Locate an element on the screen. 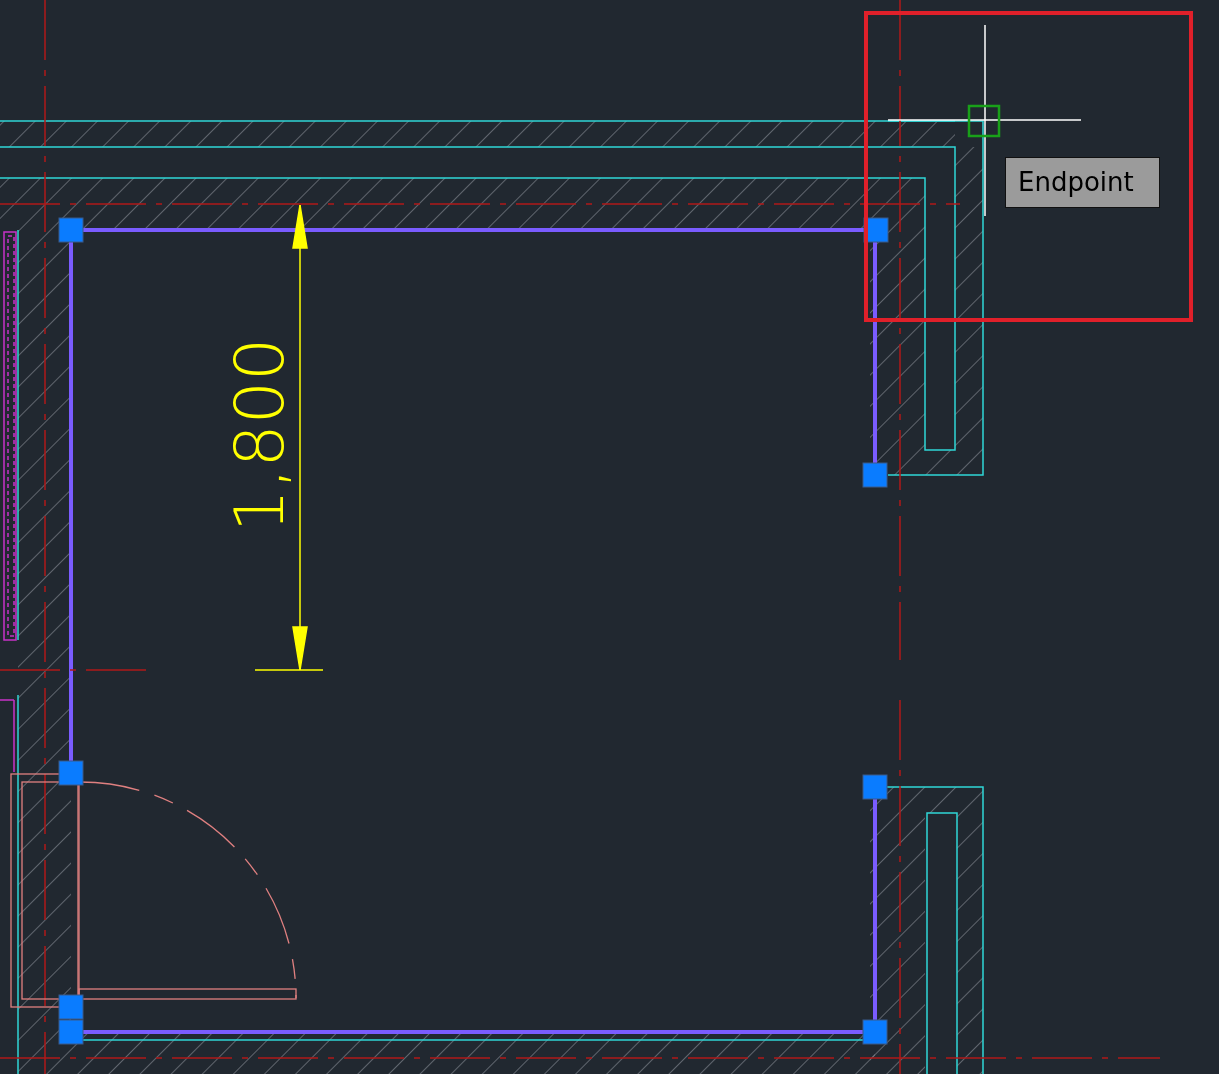 The height and width of the screenshot is (1074, 1219). dimension-text: 1,800 is located at coordinates (259, 435).